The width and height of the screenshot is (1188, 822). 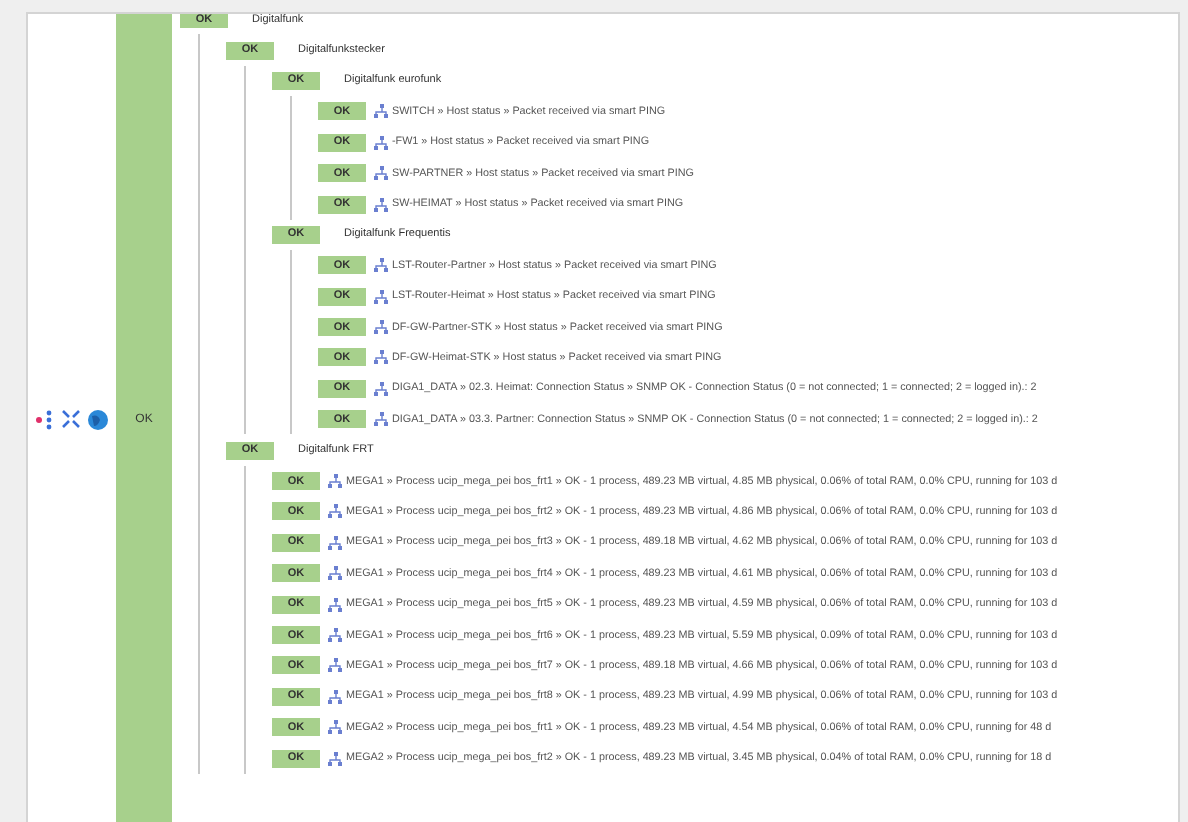 I want to click on globe-icon, so click(x=98, y=419).